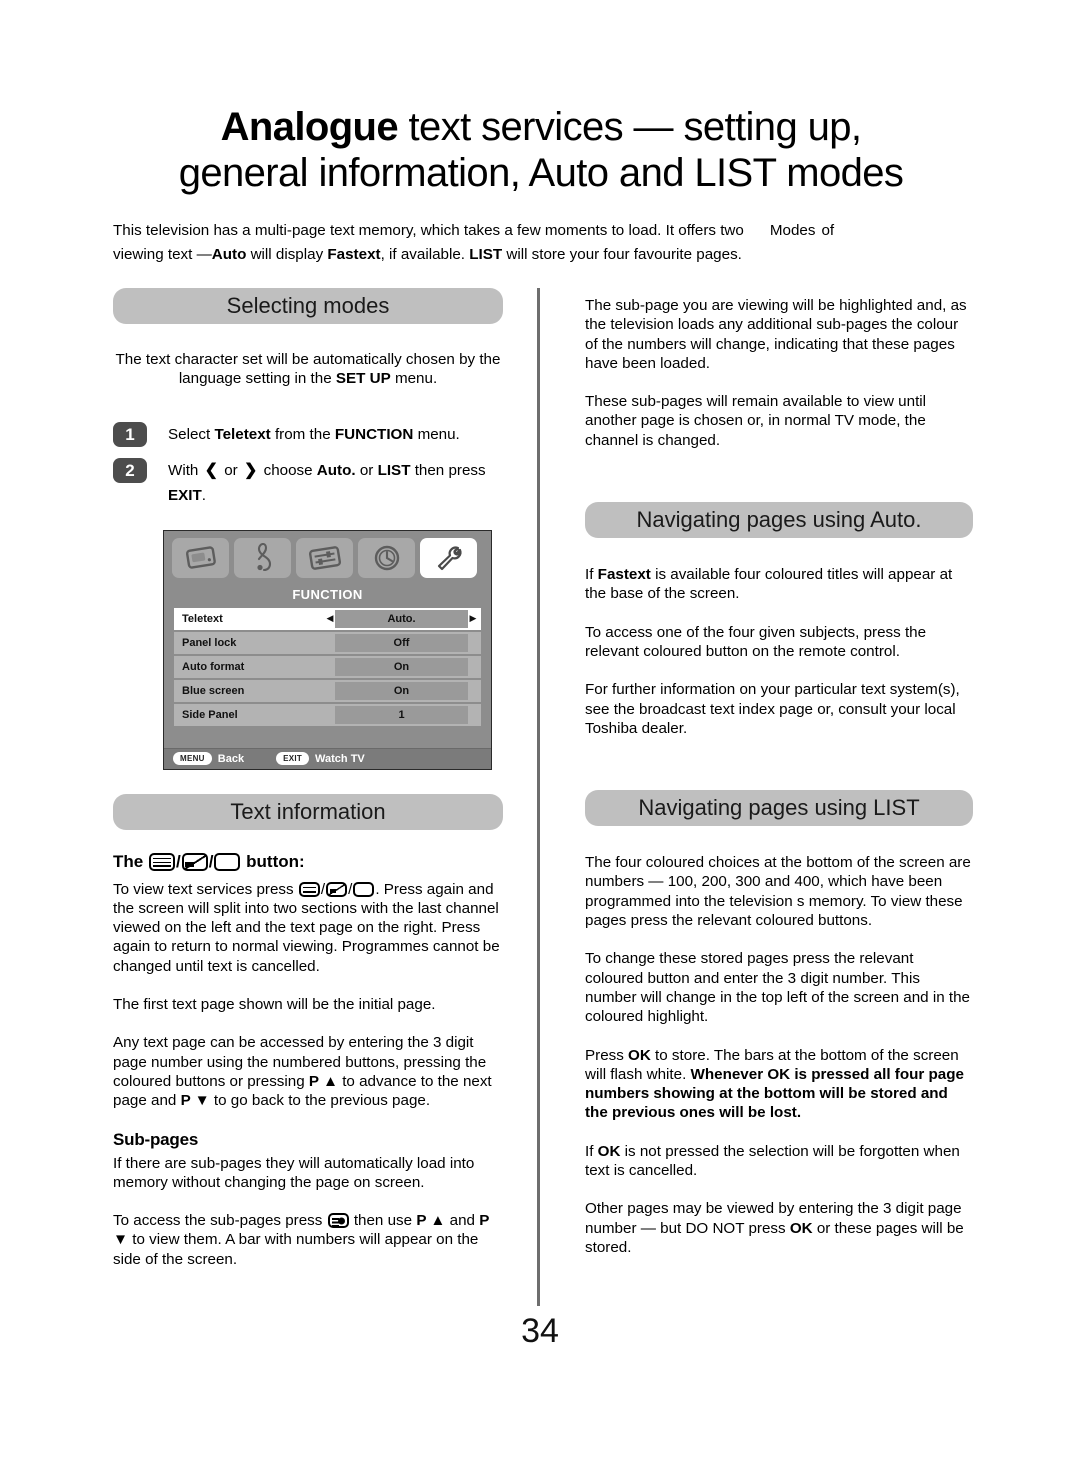  Describe the element at coordinates (250, 470) in the screenshot. I see `arrow-right-icon: ❯` at that location.